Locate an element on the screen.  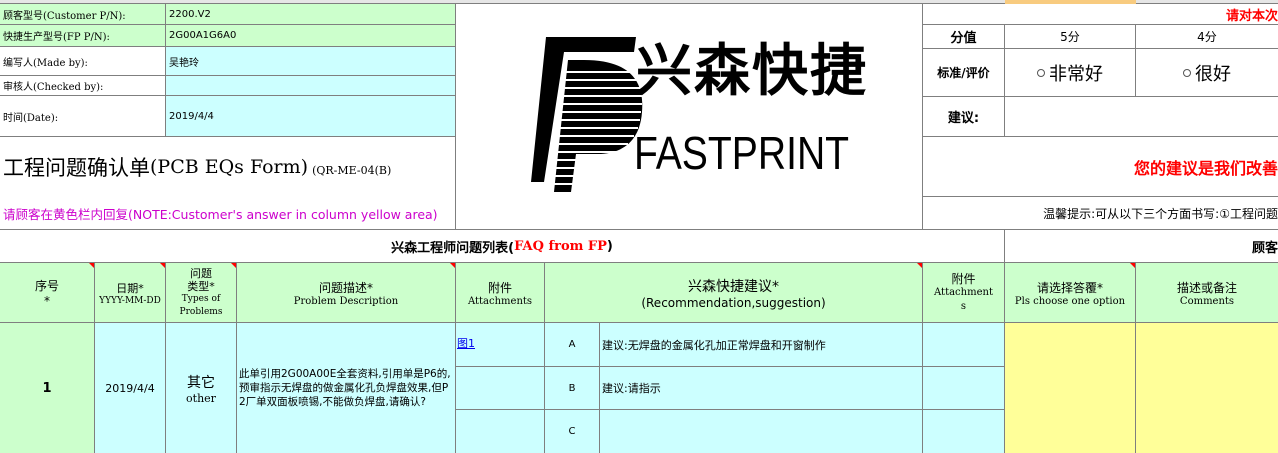
form-title-code: (QR-ME-04(B) is located at coordinates (352, 170).